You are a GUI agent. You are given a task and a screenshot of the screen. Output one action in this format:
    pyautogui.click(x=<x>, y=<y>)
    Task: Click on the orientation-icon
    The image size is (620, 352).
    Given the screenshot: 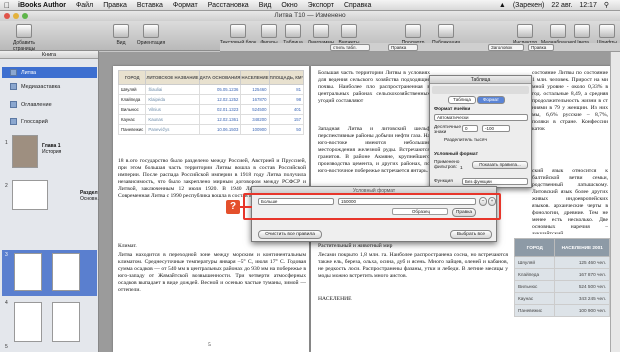 What is the action you would take?
    pyautogui.click(x=151, y=31)
    